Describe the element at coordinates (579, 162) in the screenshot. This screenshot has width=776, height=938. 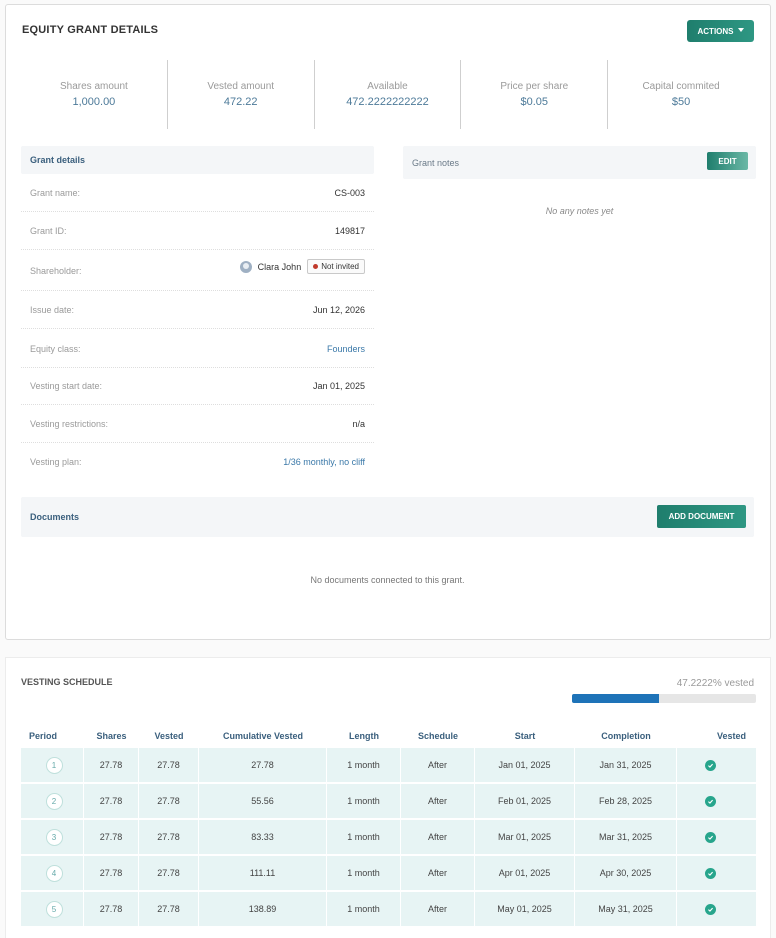
I see `grant-notes-header: Grant notes EDIT` at that location.